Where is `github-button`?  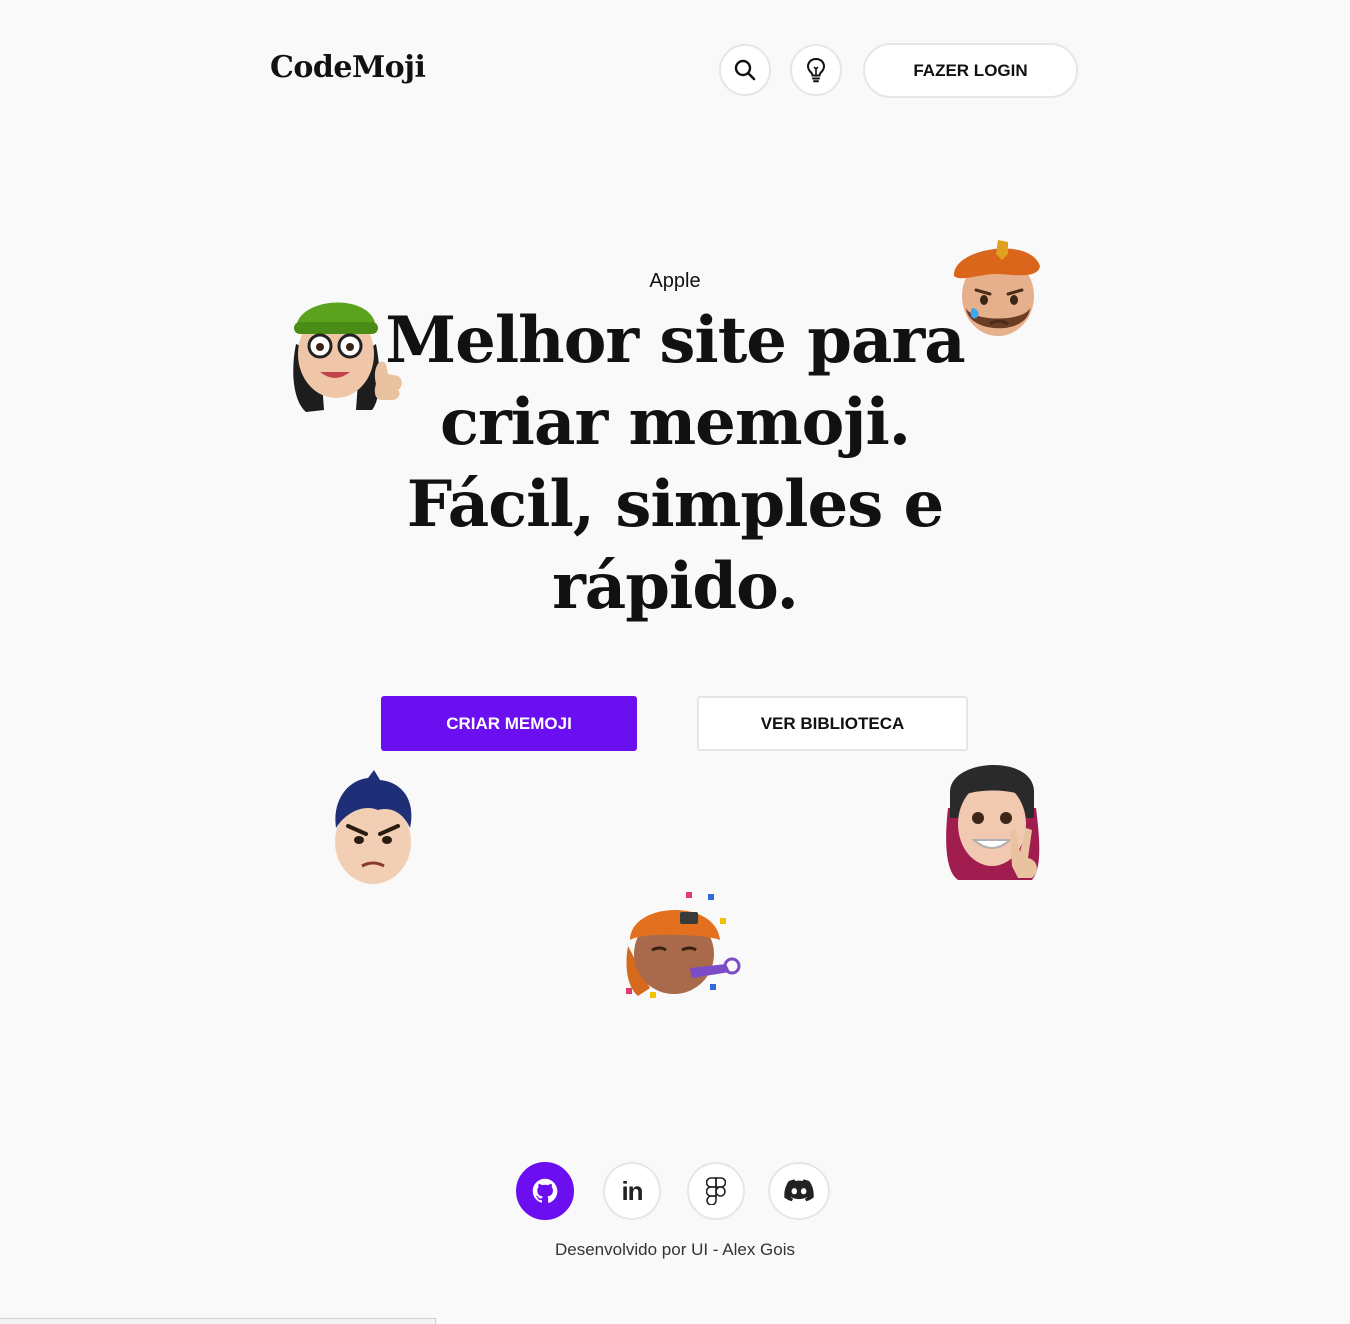 github-button is located at coordinates (545, 1191).